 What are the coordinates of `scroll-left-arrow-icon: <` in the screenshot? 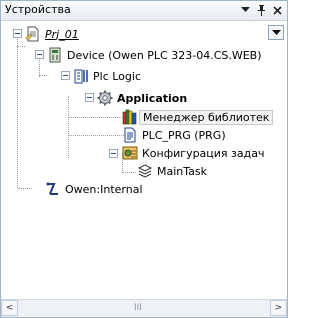 It's located at (9, 308).